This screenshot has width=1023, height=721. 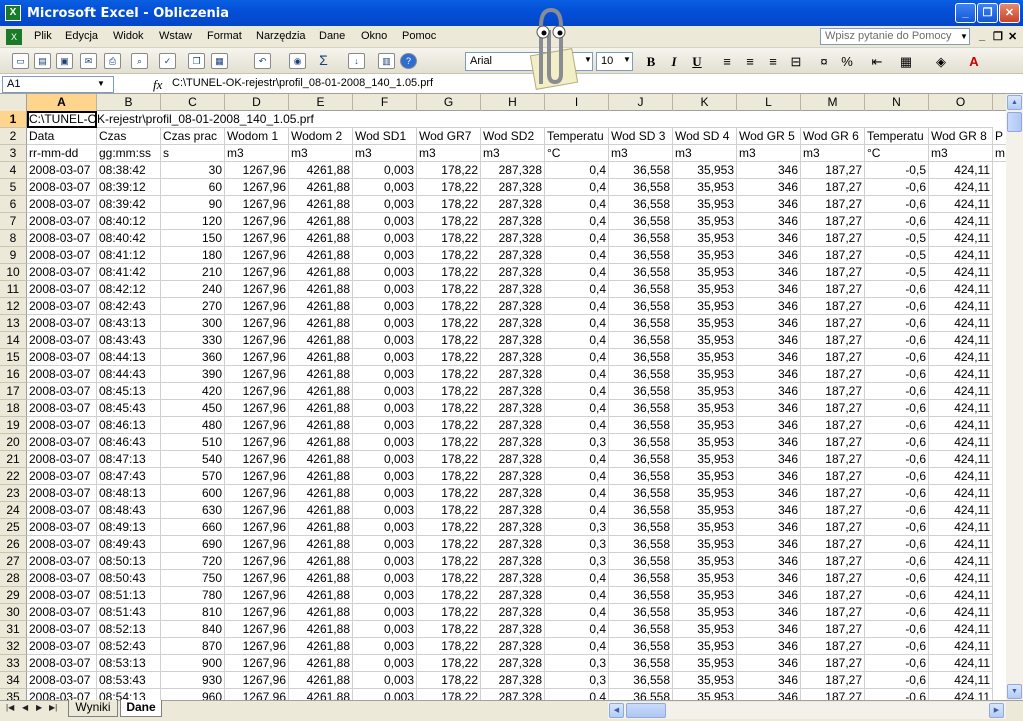 I want to click on data-cell: 35,953, so click(x=705, y=544).